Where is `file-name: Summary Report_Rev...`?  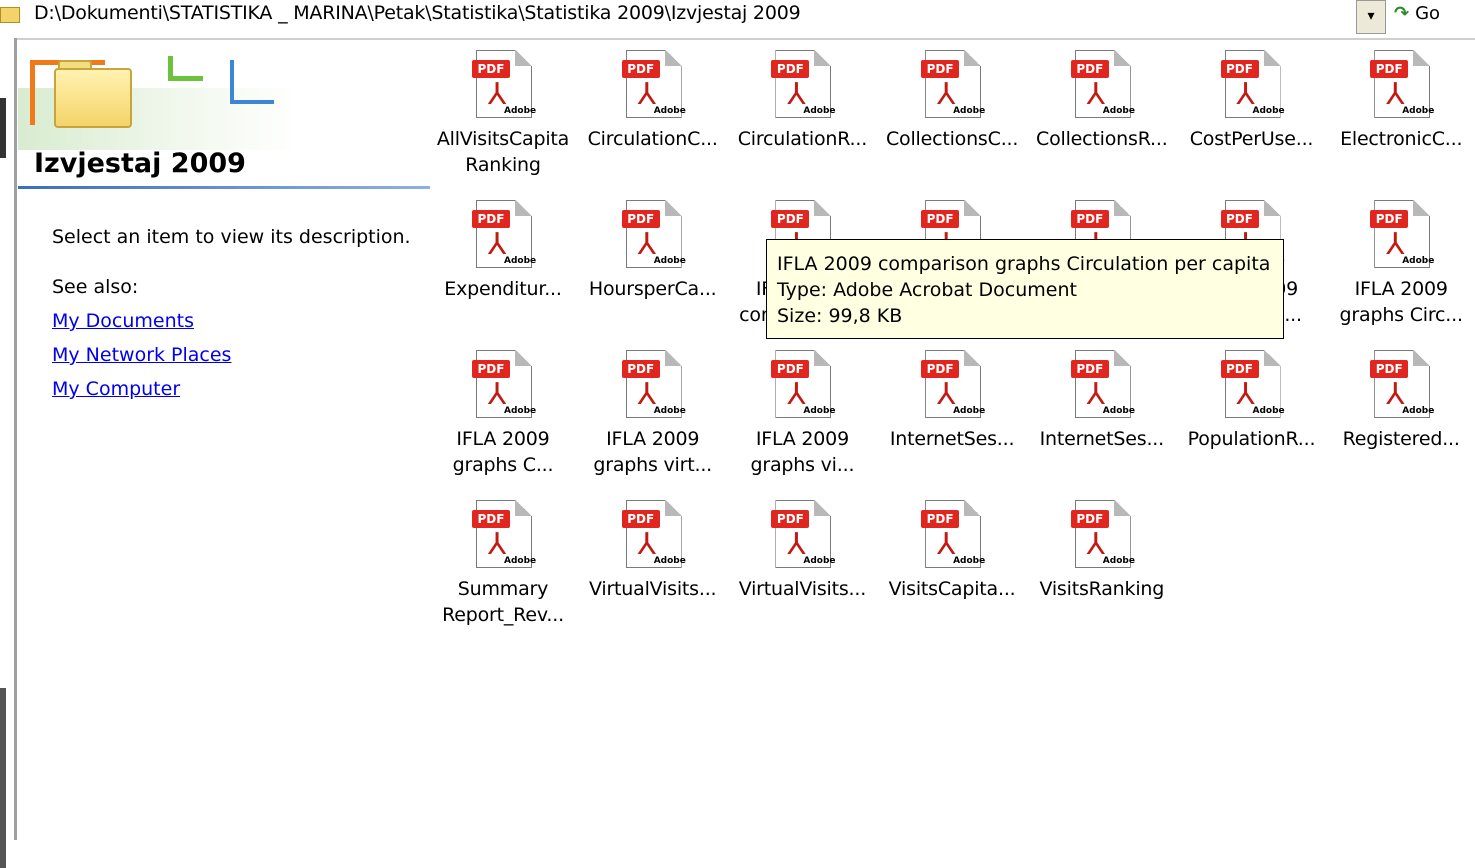
file-name: Summary Report_Rev... is located at coordinates (503, 602).